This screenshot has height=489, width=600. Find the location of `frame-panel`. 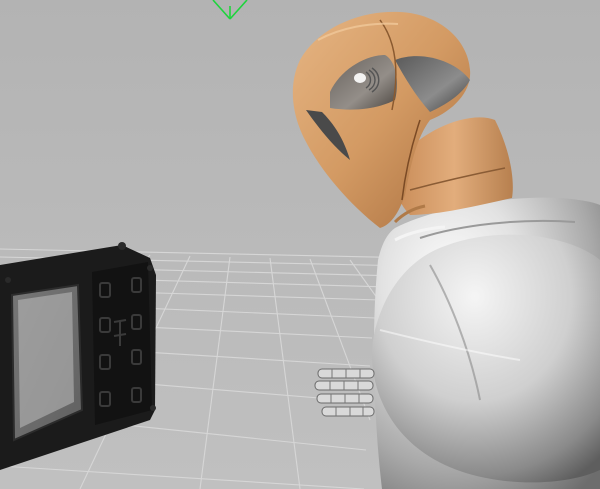

frame-panel is located at coordinates (78, 356).